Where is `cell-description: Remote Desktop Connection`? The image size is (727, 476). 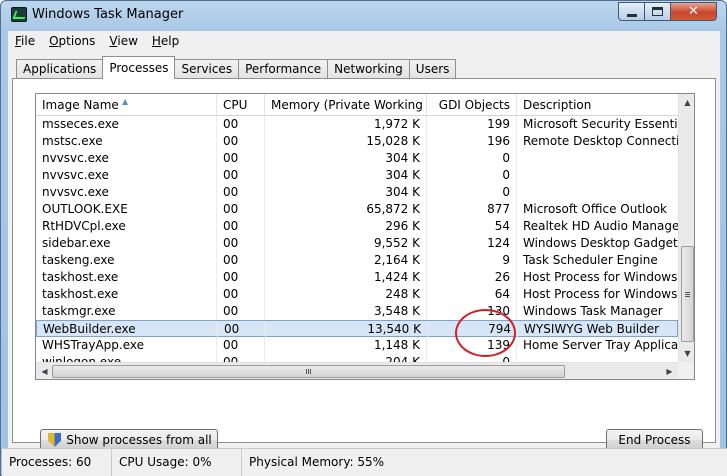
cell-description: Remote Desktop Connection is located at coordinates (605, 141).